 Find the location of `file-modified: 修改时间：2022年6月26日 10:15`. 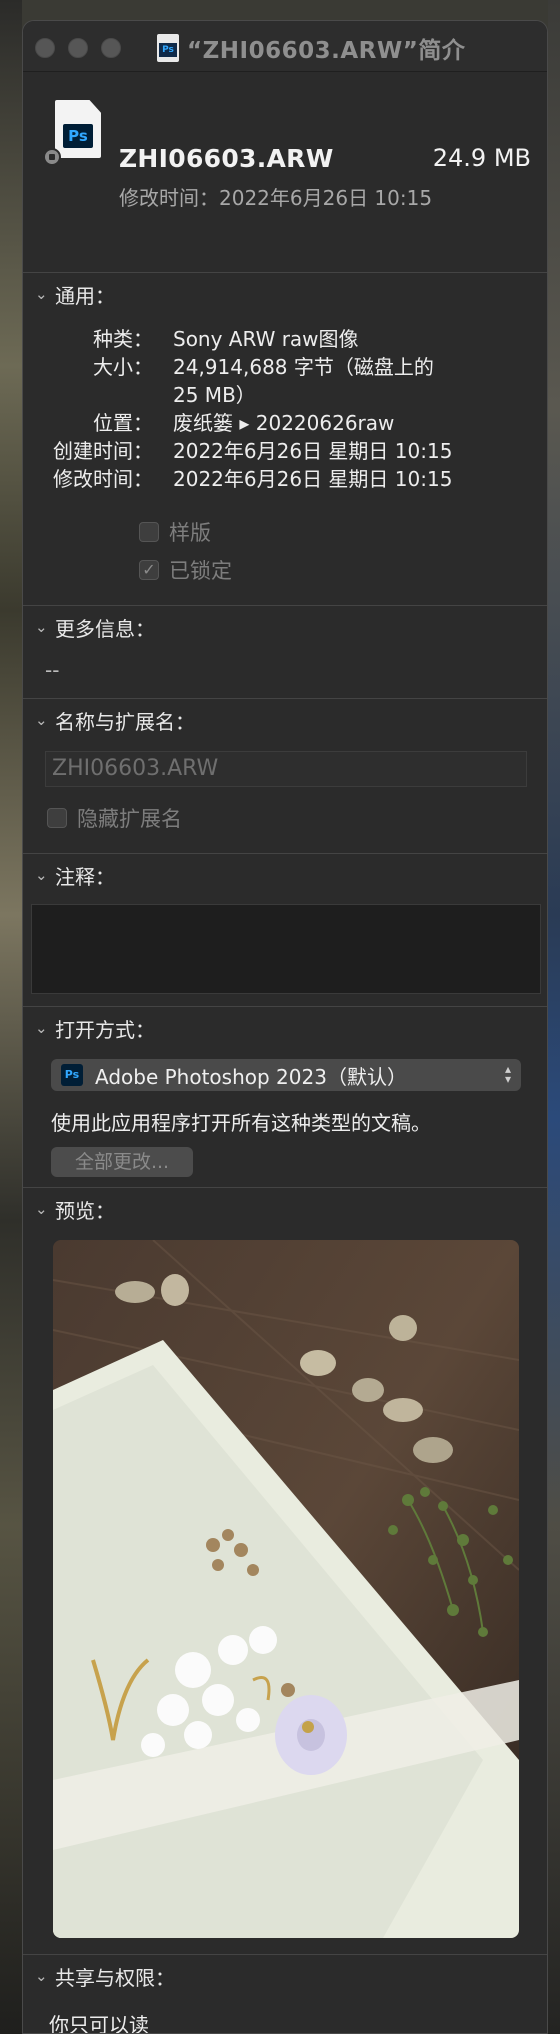

file-modified: 修改时间：2022年6月26日 10:15 is located at coordinates (276, 198).